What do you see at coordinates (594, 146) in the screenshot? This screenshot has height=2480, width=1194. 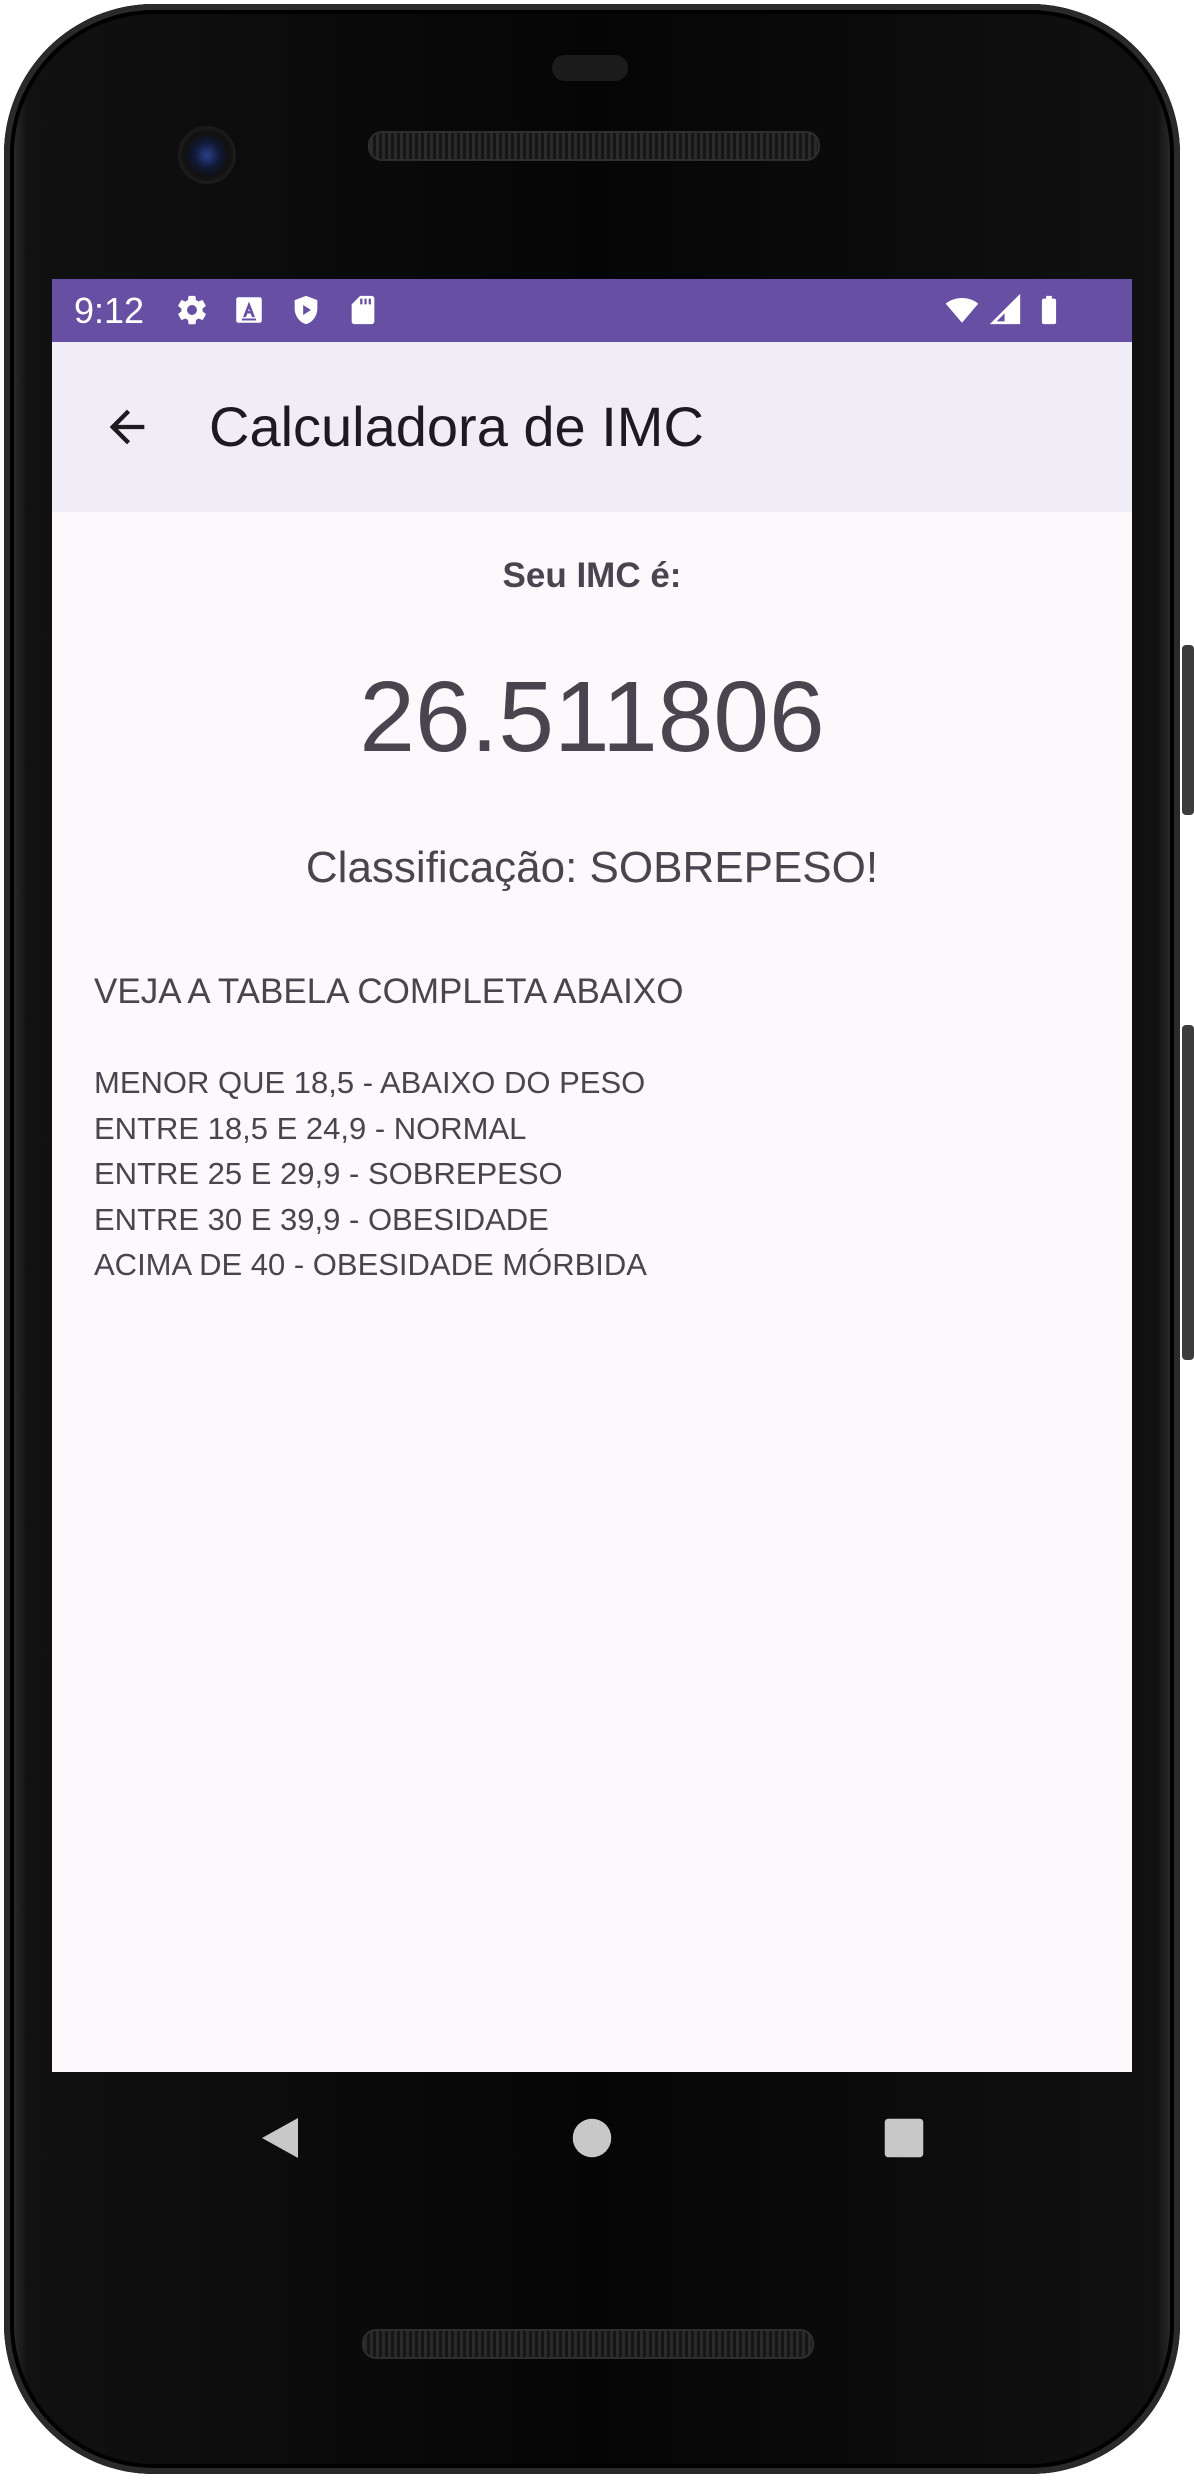 I see `earpiece-speaker` at bounding box center [594, 146].